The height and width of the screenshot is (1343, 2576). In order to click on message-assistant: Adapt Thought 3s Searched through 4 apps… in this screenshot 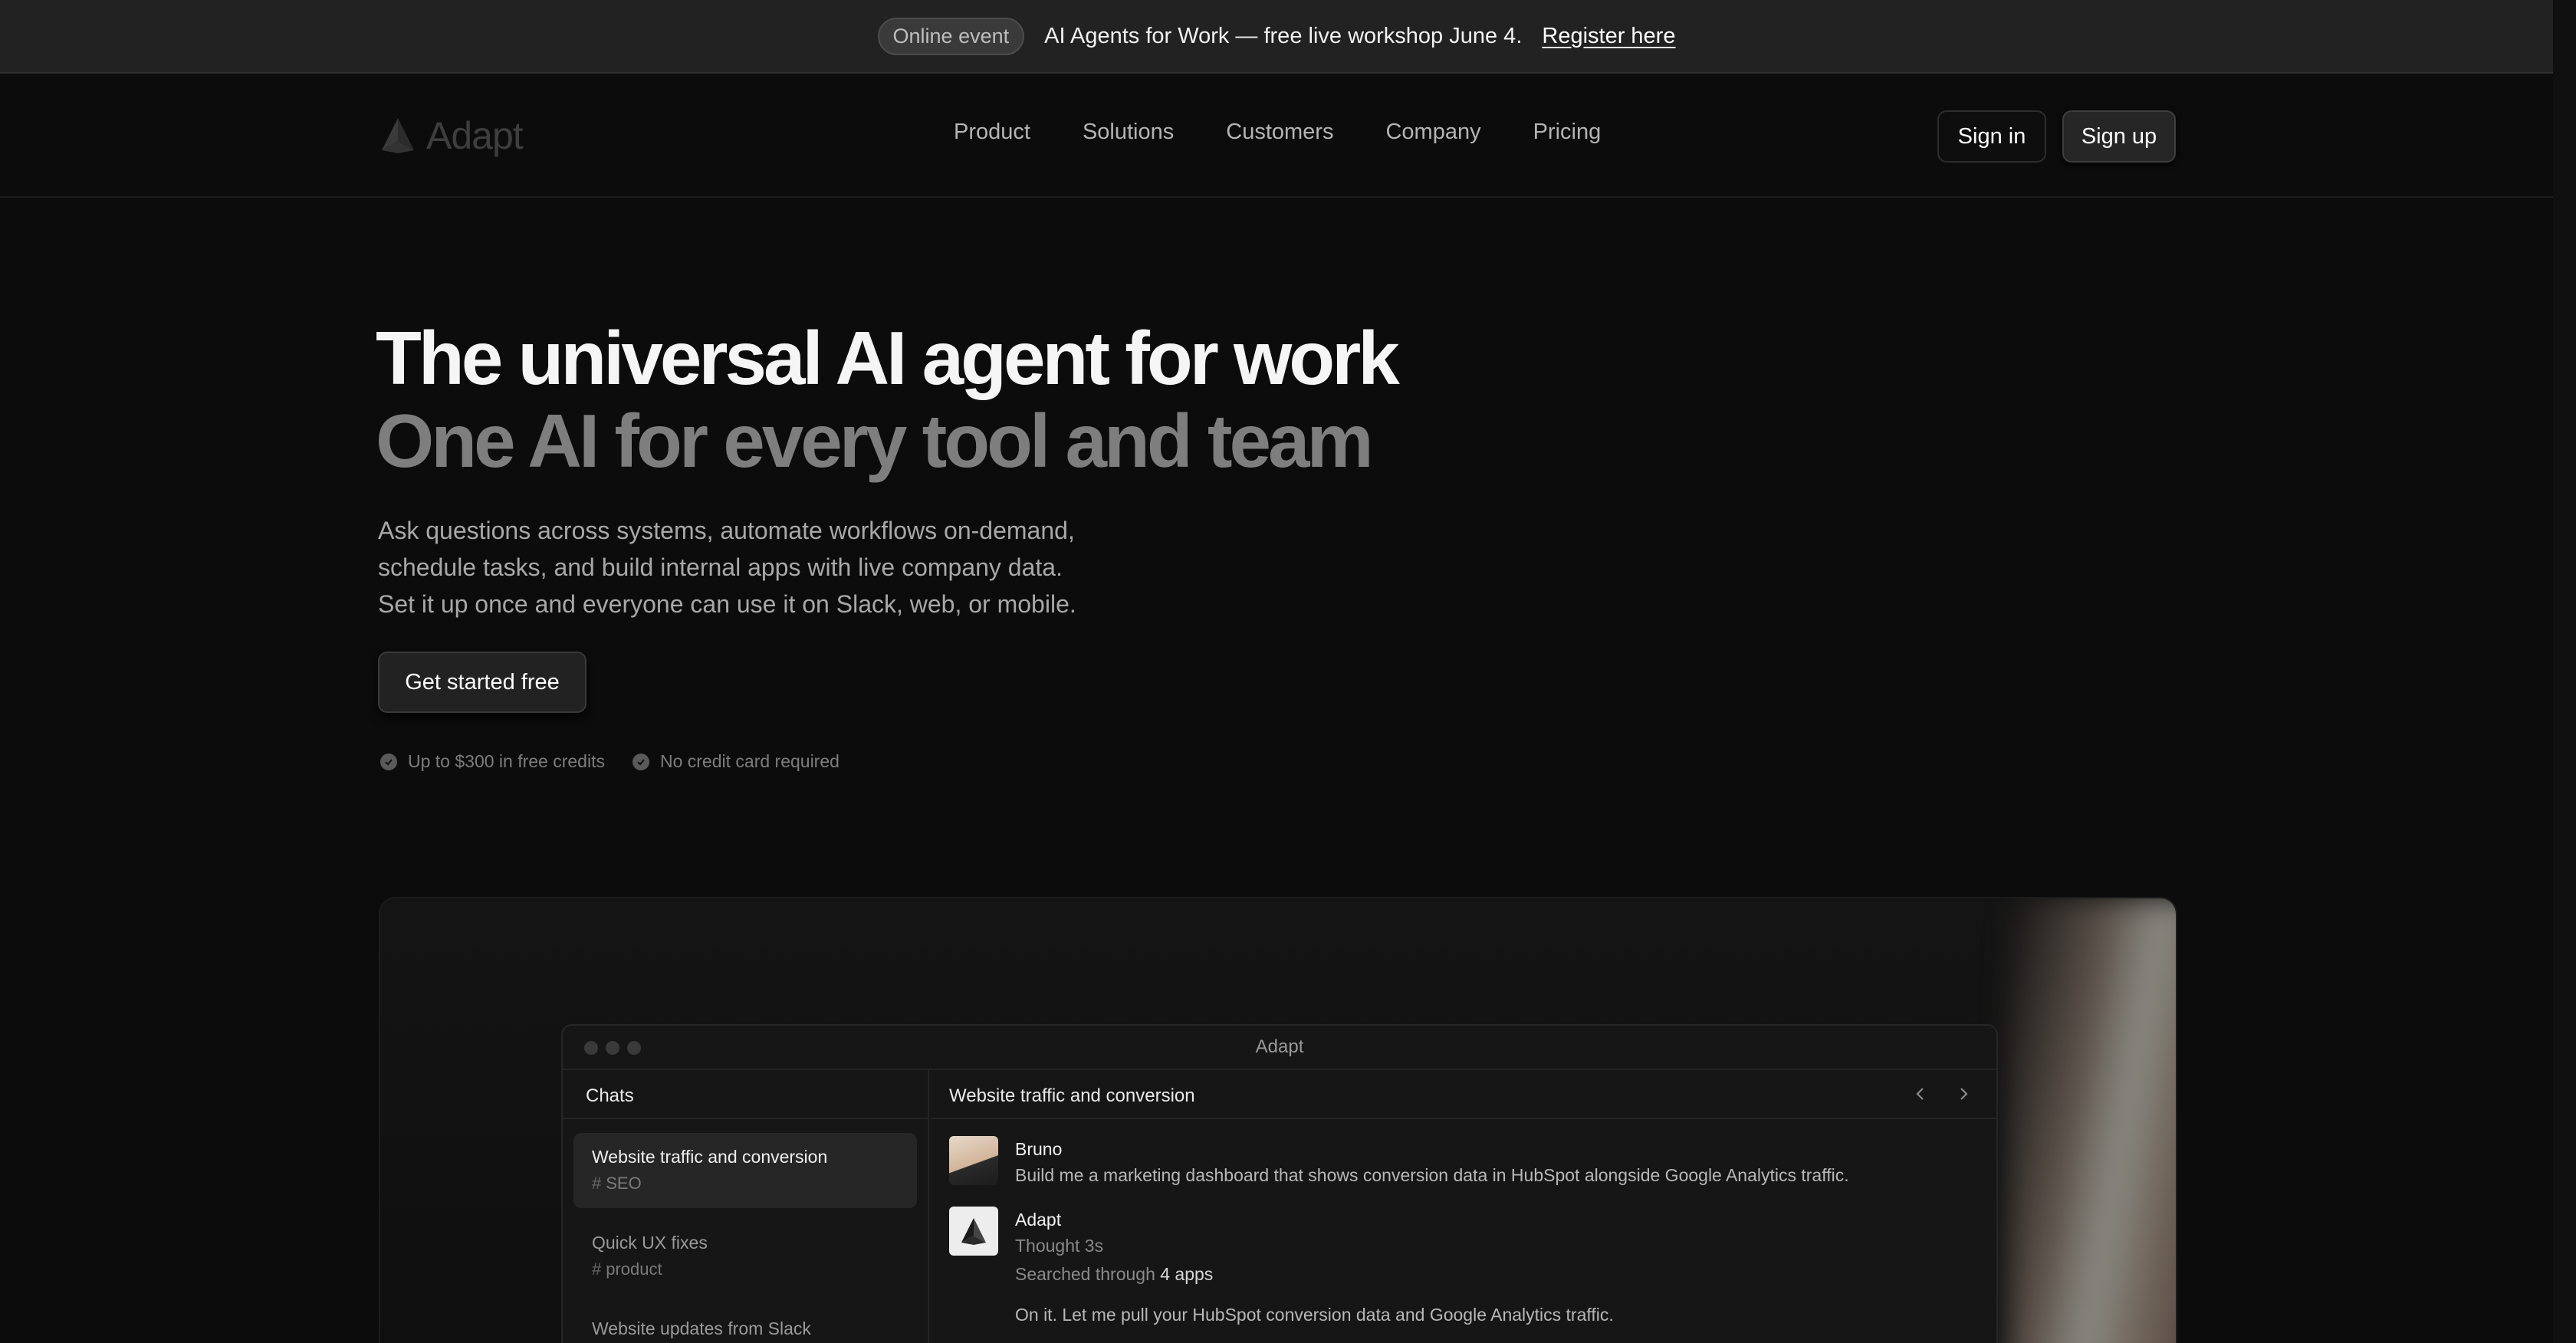, I will do `click(1281, 1268)`.